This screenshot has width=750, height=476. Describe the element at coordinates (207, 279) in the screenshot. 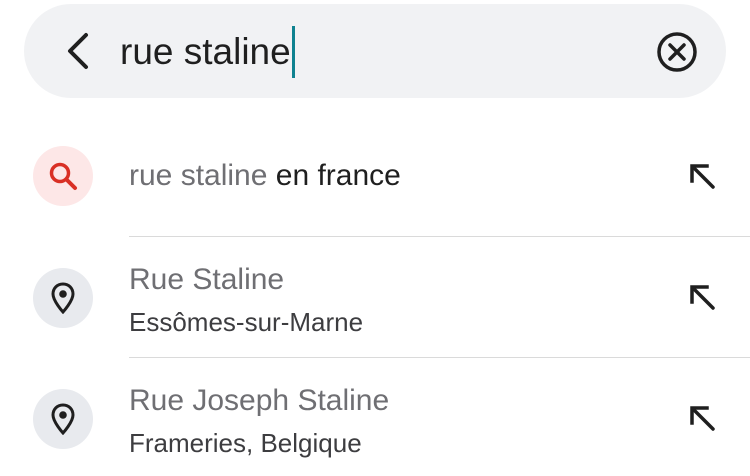

I see `suggestion-title: Rue Staline` at that location.